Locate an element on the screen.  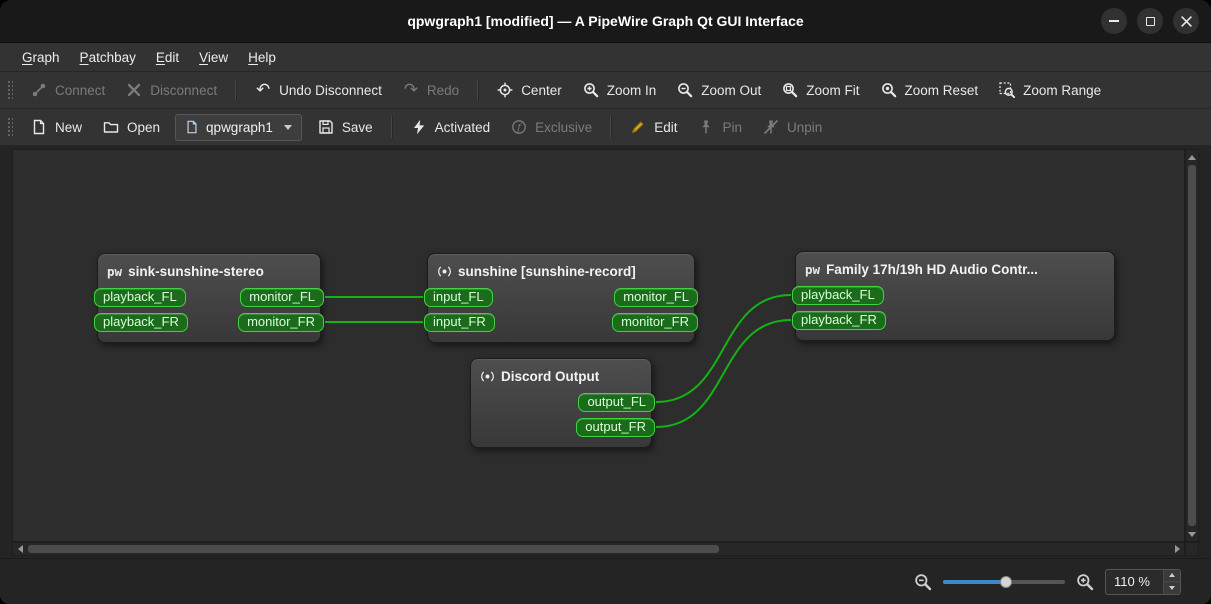
port-family-playback_FL: playback_FL is located at coordinates (838, 295).